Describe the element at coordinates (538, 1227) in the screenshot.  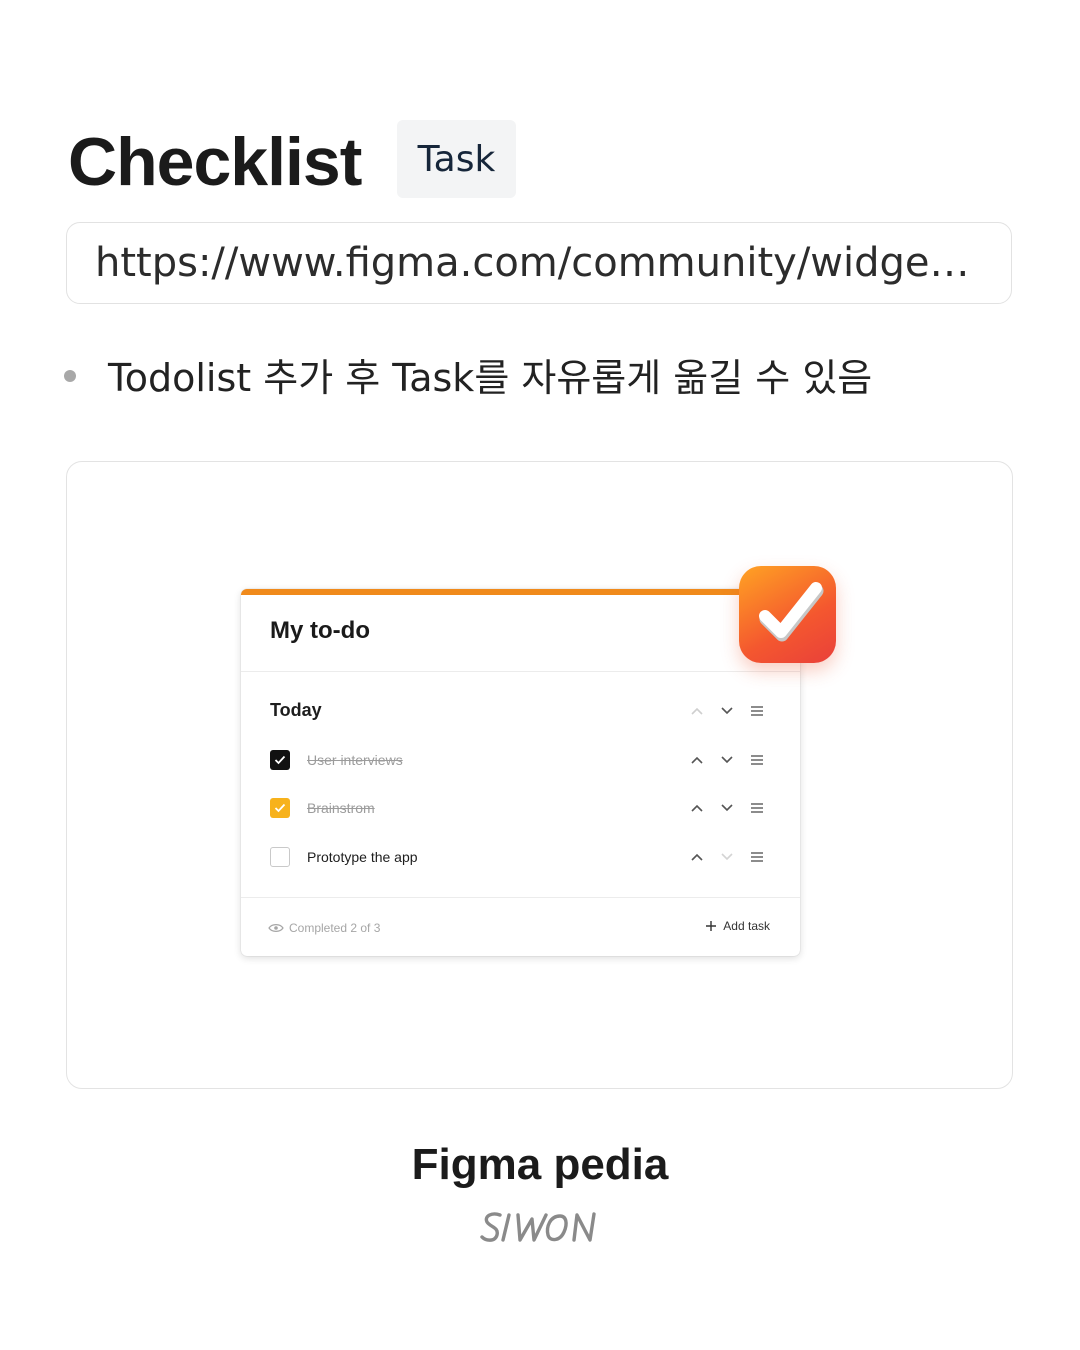
I see `signature-logo` at that location.